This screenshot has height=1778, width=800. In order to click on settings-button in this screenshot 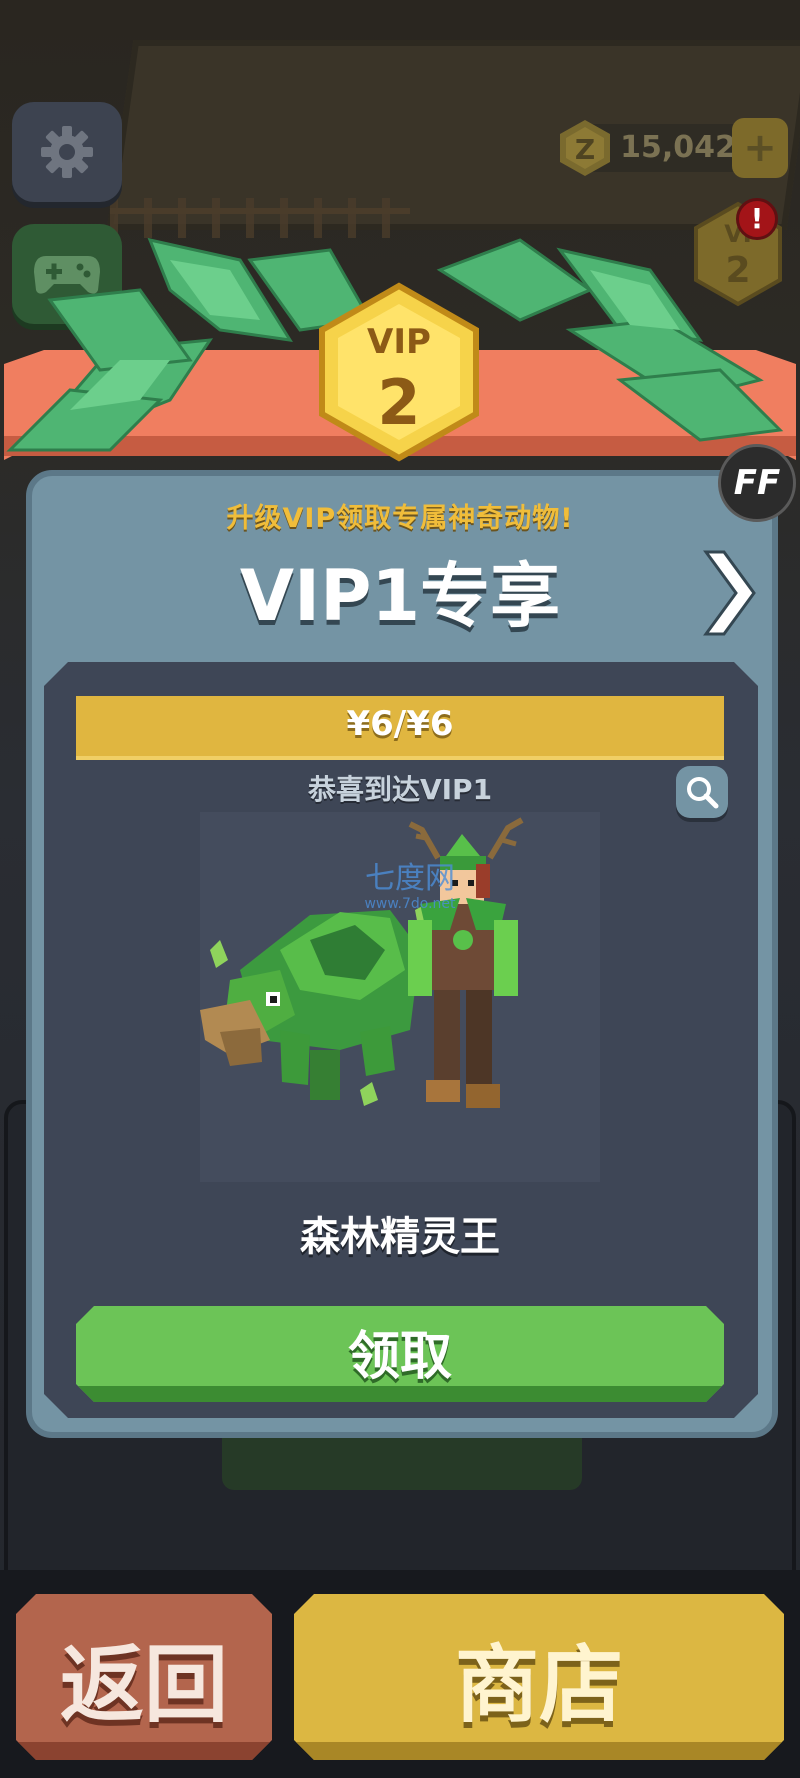, I will do `click(67, 152)`.